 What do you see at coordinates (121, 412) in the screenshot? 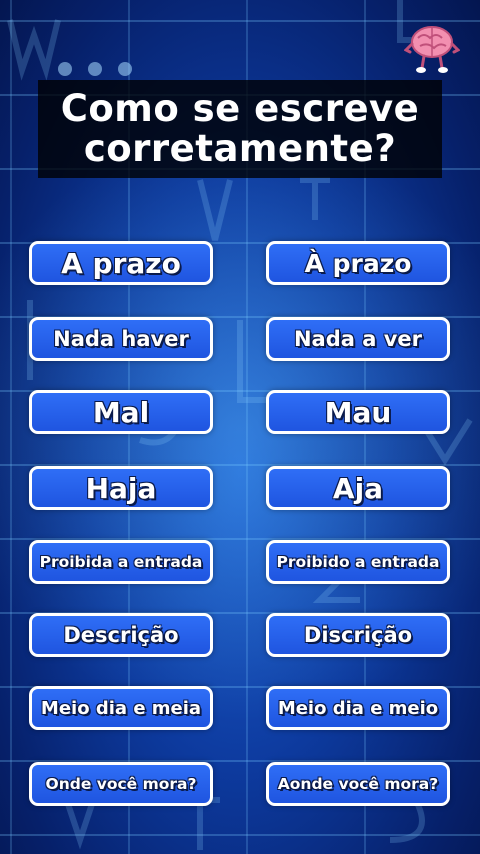
I see `answer-option-left-3: Mal` at bounding box center [121, 412].